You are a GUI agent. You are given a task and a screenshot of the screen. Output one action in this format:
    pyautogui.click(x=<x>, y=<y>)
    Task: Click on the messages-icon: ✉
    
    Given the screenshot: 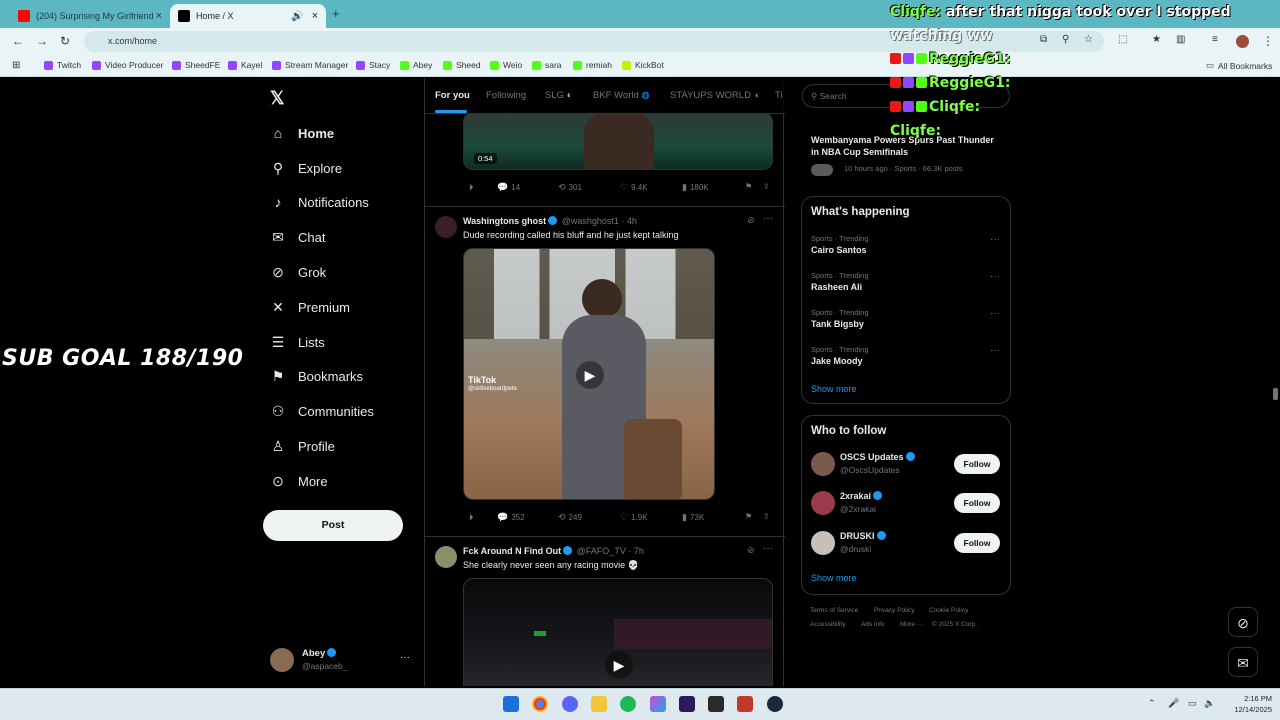 What is the action you would take?
    pyautogui.click(x=1243, y=662)
    